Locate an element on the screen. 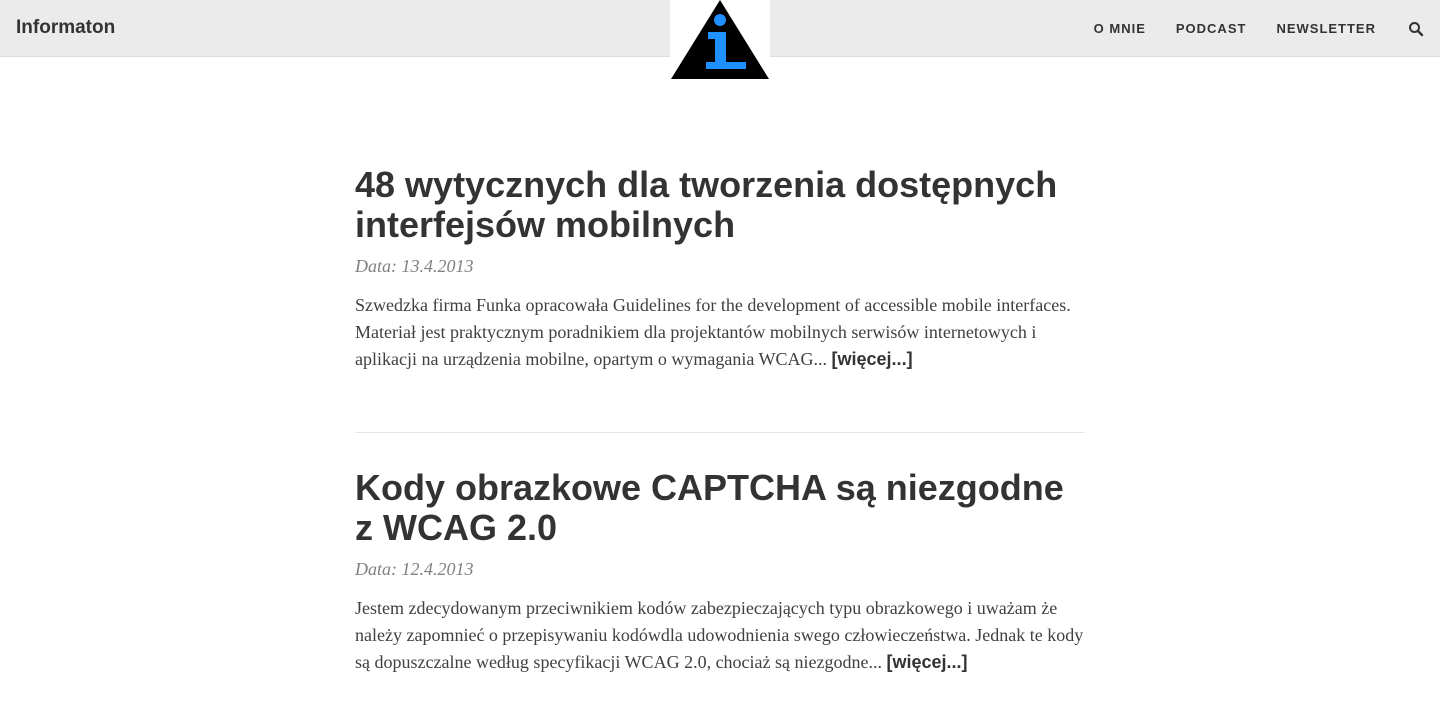  nav-link-newsletter: NEWSLETTER is located at coordinates (1326, 28).